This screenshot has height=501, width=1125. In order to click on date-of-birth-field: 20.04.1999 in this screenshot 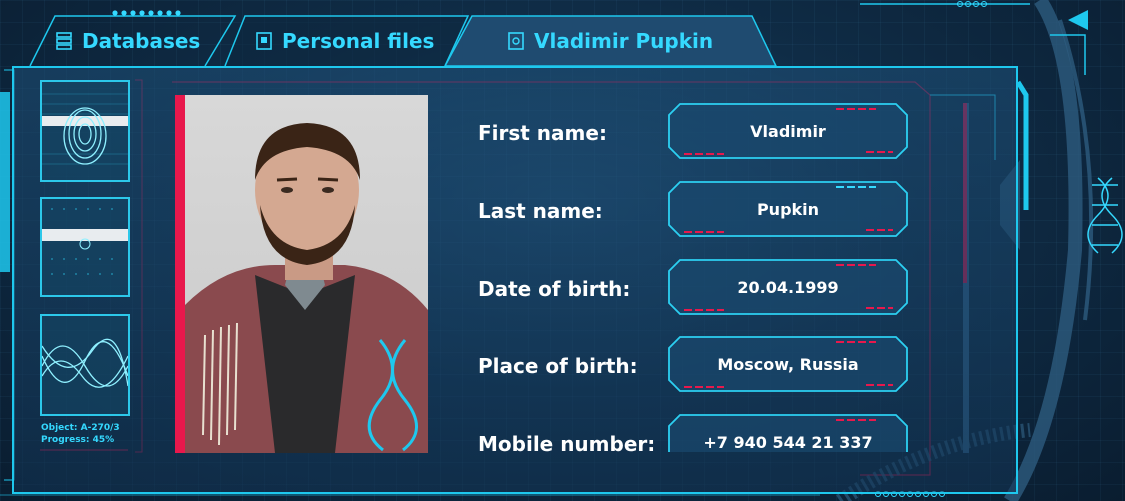, I will do `click(788, 287)`.